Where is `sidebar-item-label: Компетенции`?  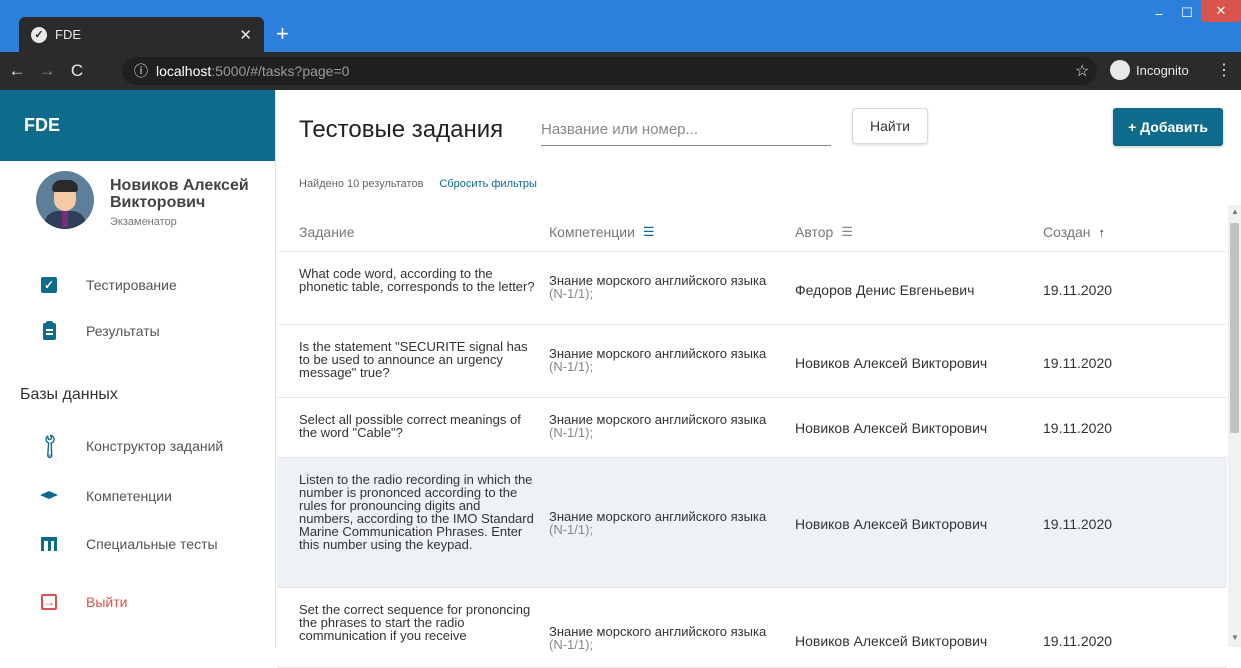 sidebar-item-label: Компетенции is located at coordinates (129, 496).